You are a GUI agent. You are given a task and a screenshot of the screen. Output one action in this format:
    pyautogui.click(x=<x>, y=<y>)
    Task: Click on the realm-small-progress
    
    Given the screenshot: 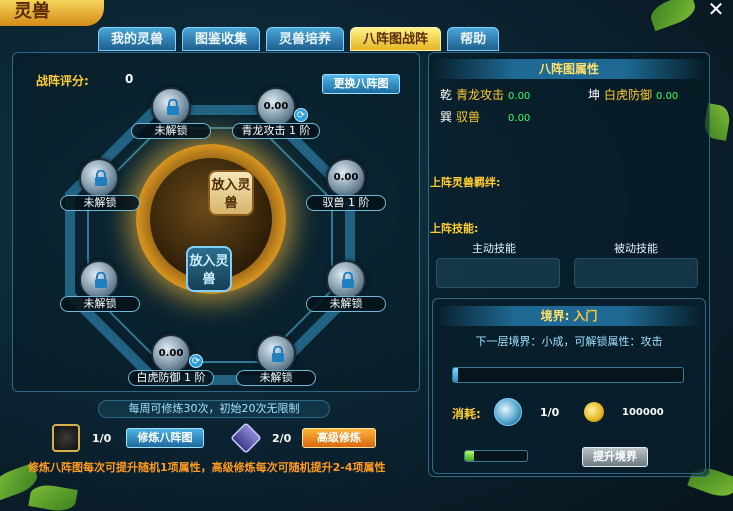 What is the action you would take?
    pyautogui.click(x=496, y=456)
    